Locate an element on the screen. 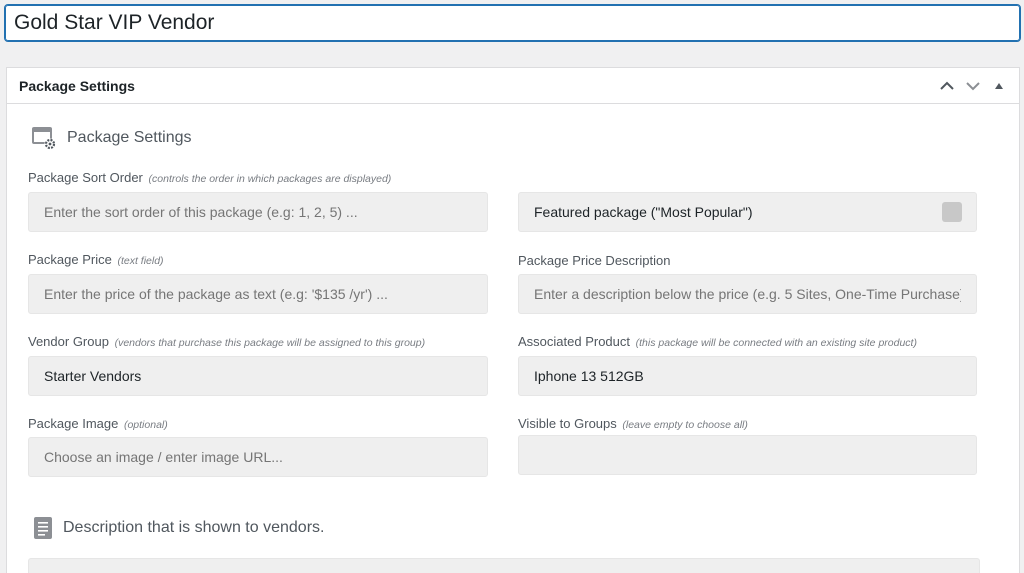  associated-product-value: Iphone 13 512GB is located at coordinates (589, 376).